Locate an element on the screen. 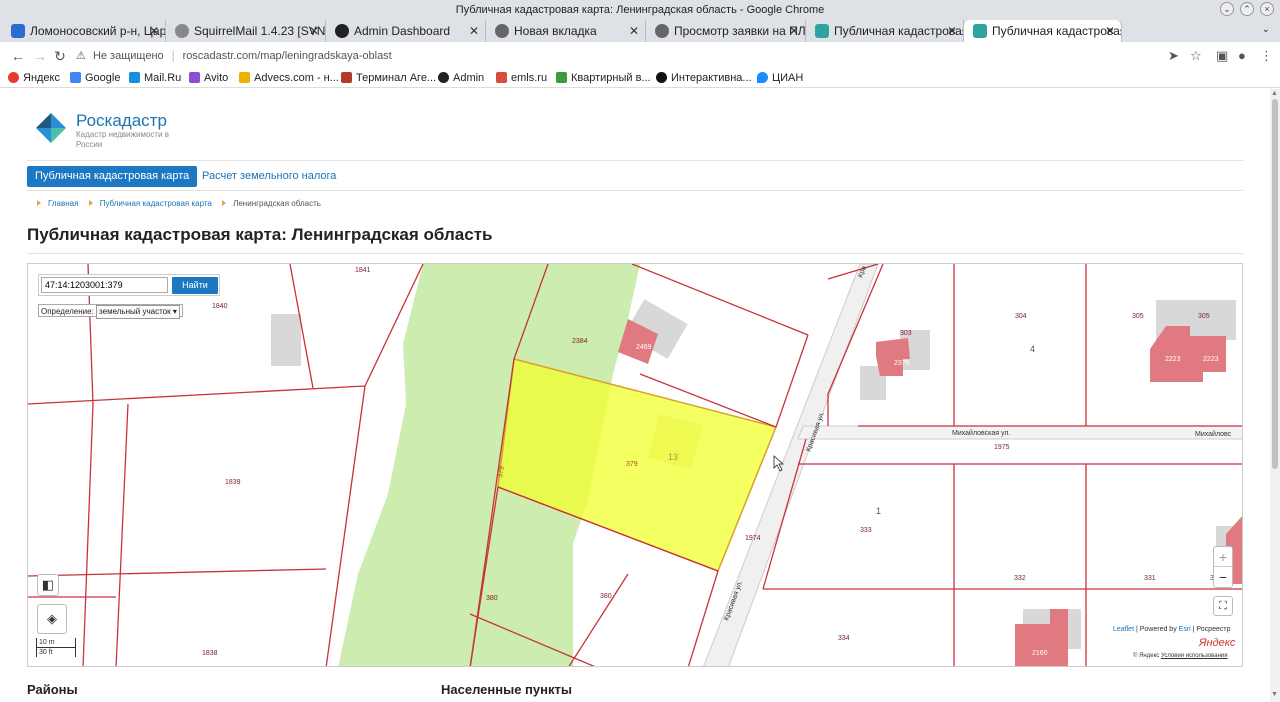  building-gray is located at coordinates (286, 340).